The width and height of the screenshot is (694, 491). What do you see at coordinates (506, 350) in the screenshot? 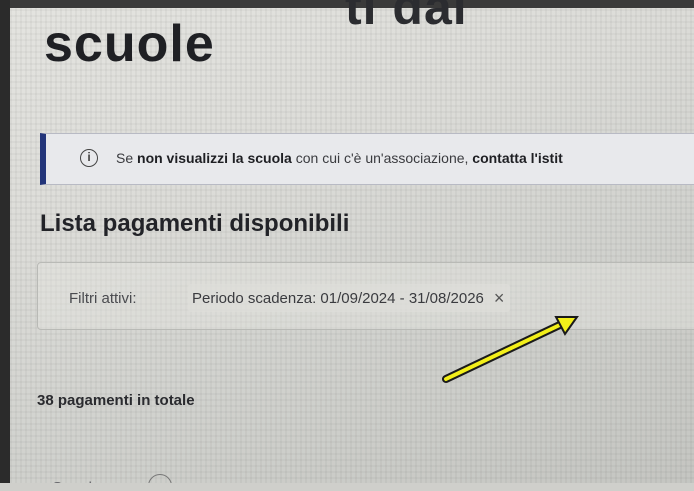
I see `arrow-shaft` at bounding box center [506, 350].